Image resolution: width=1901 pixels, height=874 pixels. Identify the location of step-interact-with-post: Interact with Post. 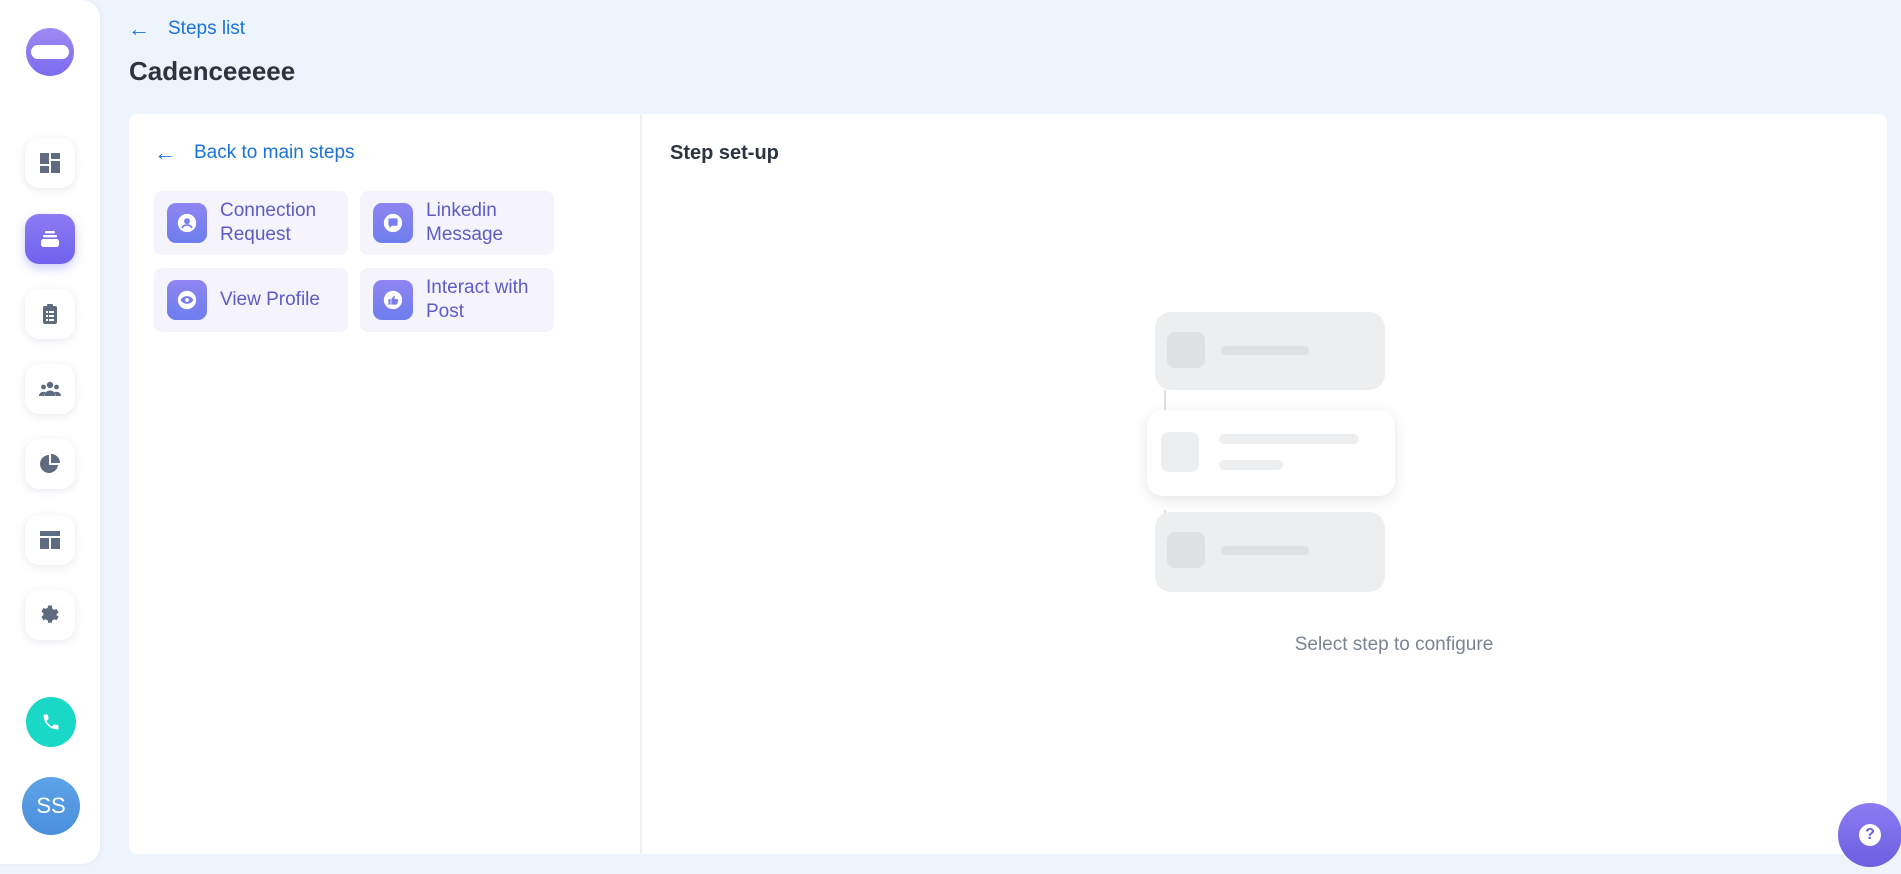
(457, 300).